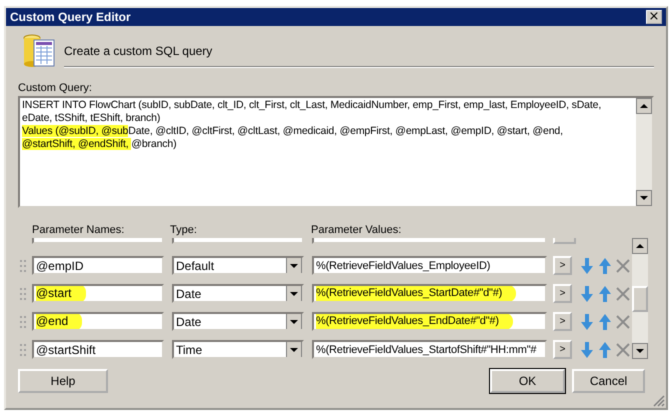  Describe the element at coordinates (429, 265) in the screenshot. I see `input-field: %(RetrieveFieldValues_EmployeeID)` at that location.